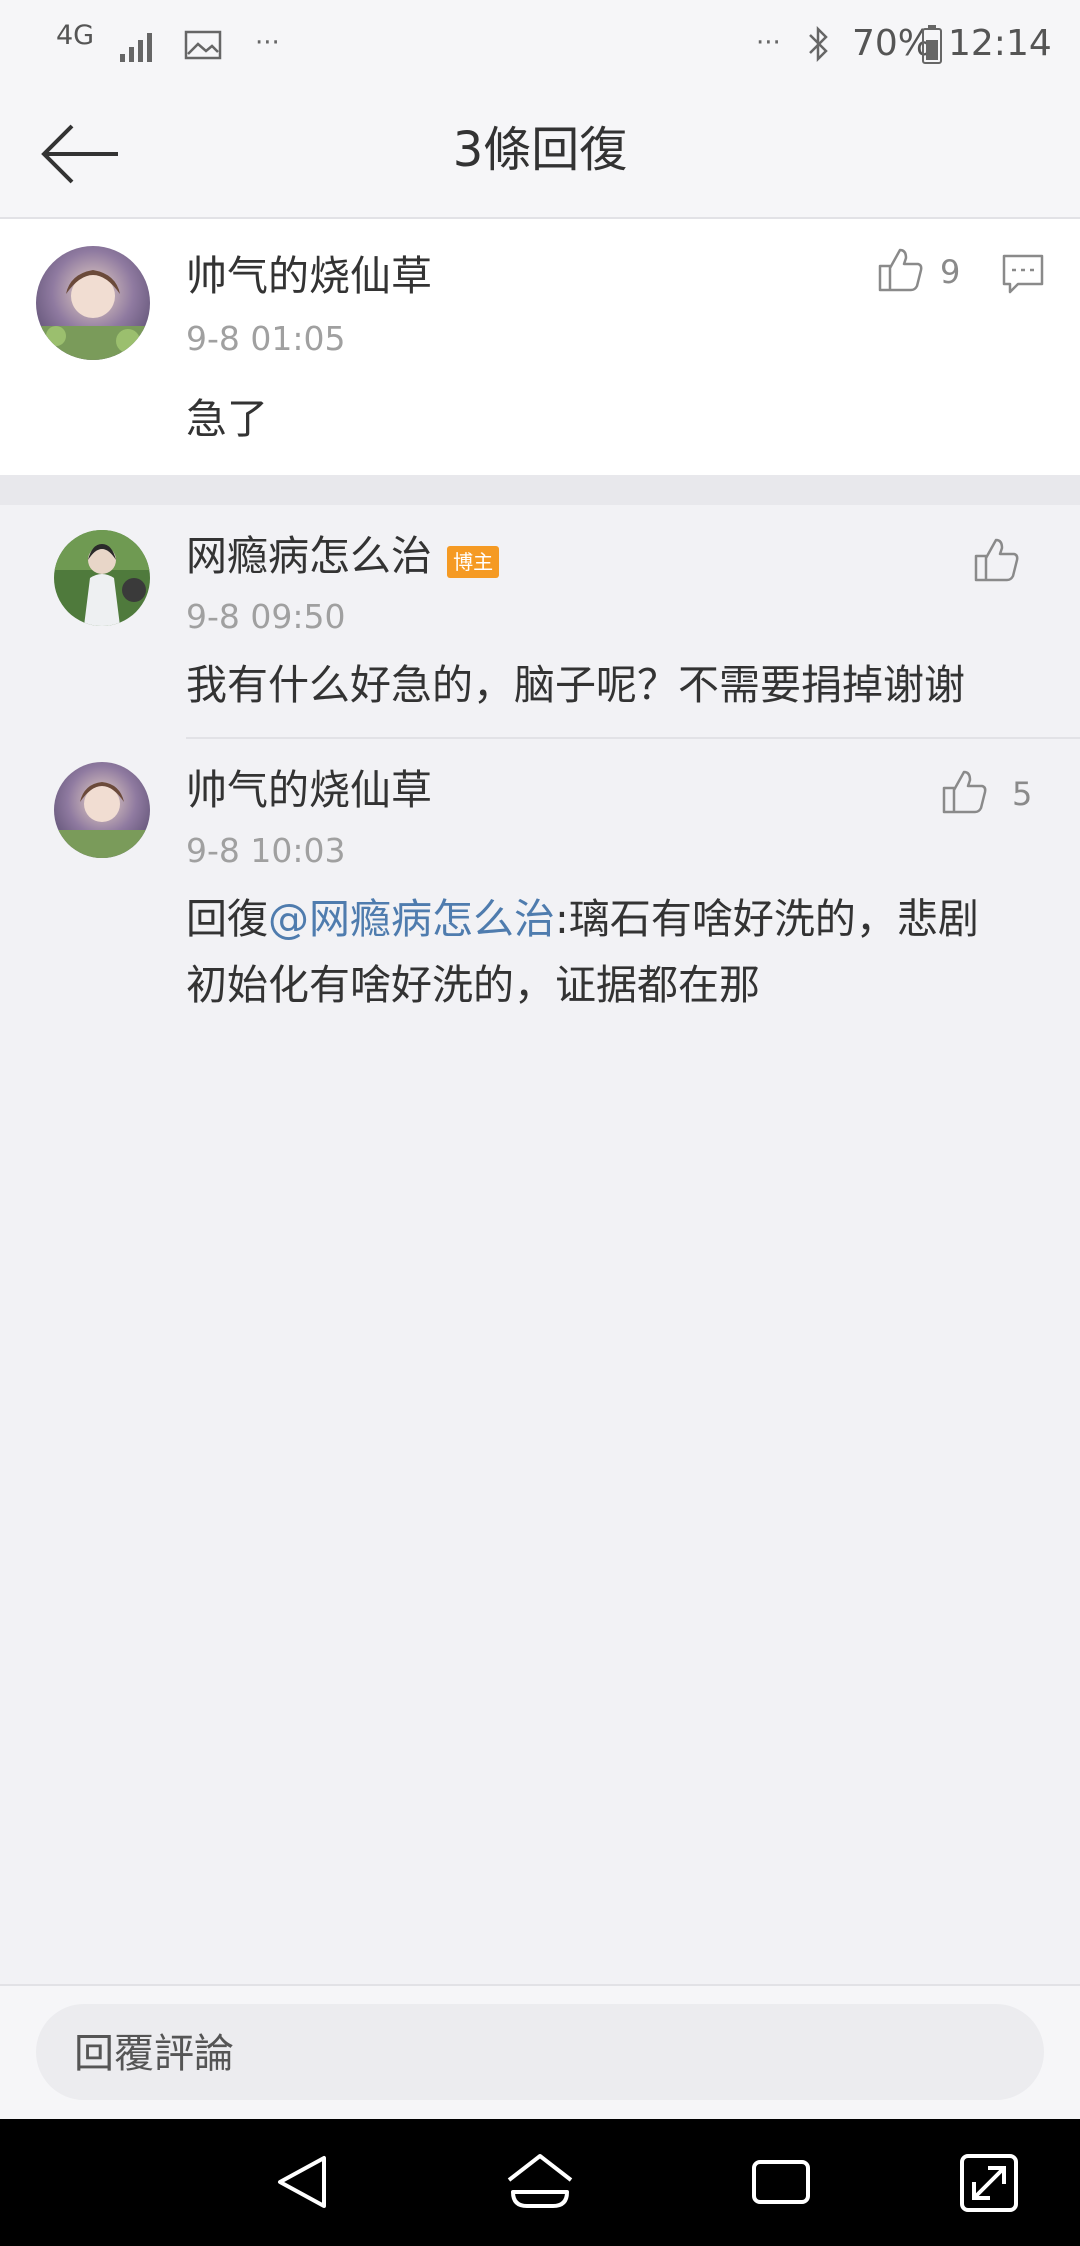  I want to click on nav-expand-button, so click(989, 2182).